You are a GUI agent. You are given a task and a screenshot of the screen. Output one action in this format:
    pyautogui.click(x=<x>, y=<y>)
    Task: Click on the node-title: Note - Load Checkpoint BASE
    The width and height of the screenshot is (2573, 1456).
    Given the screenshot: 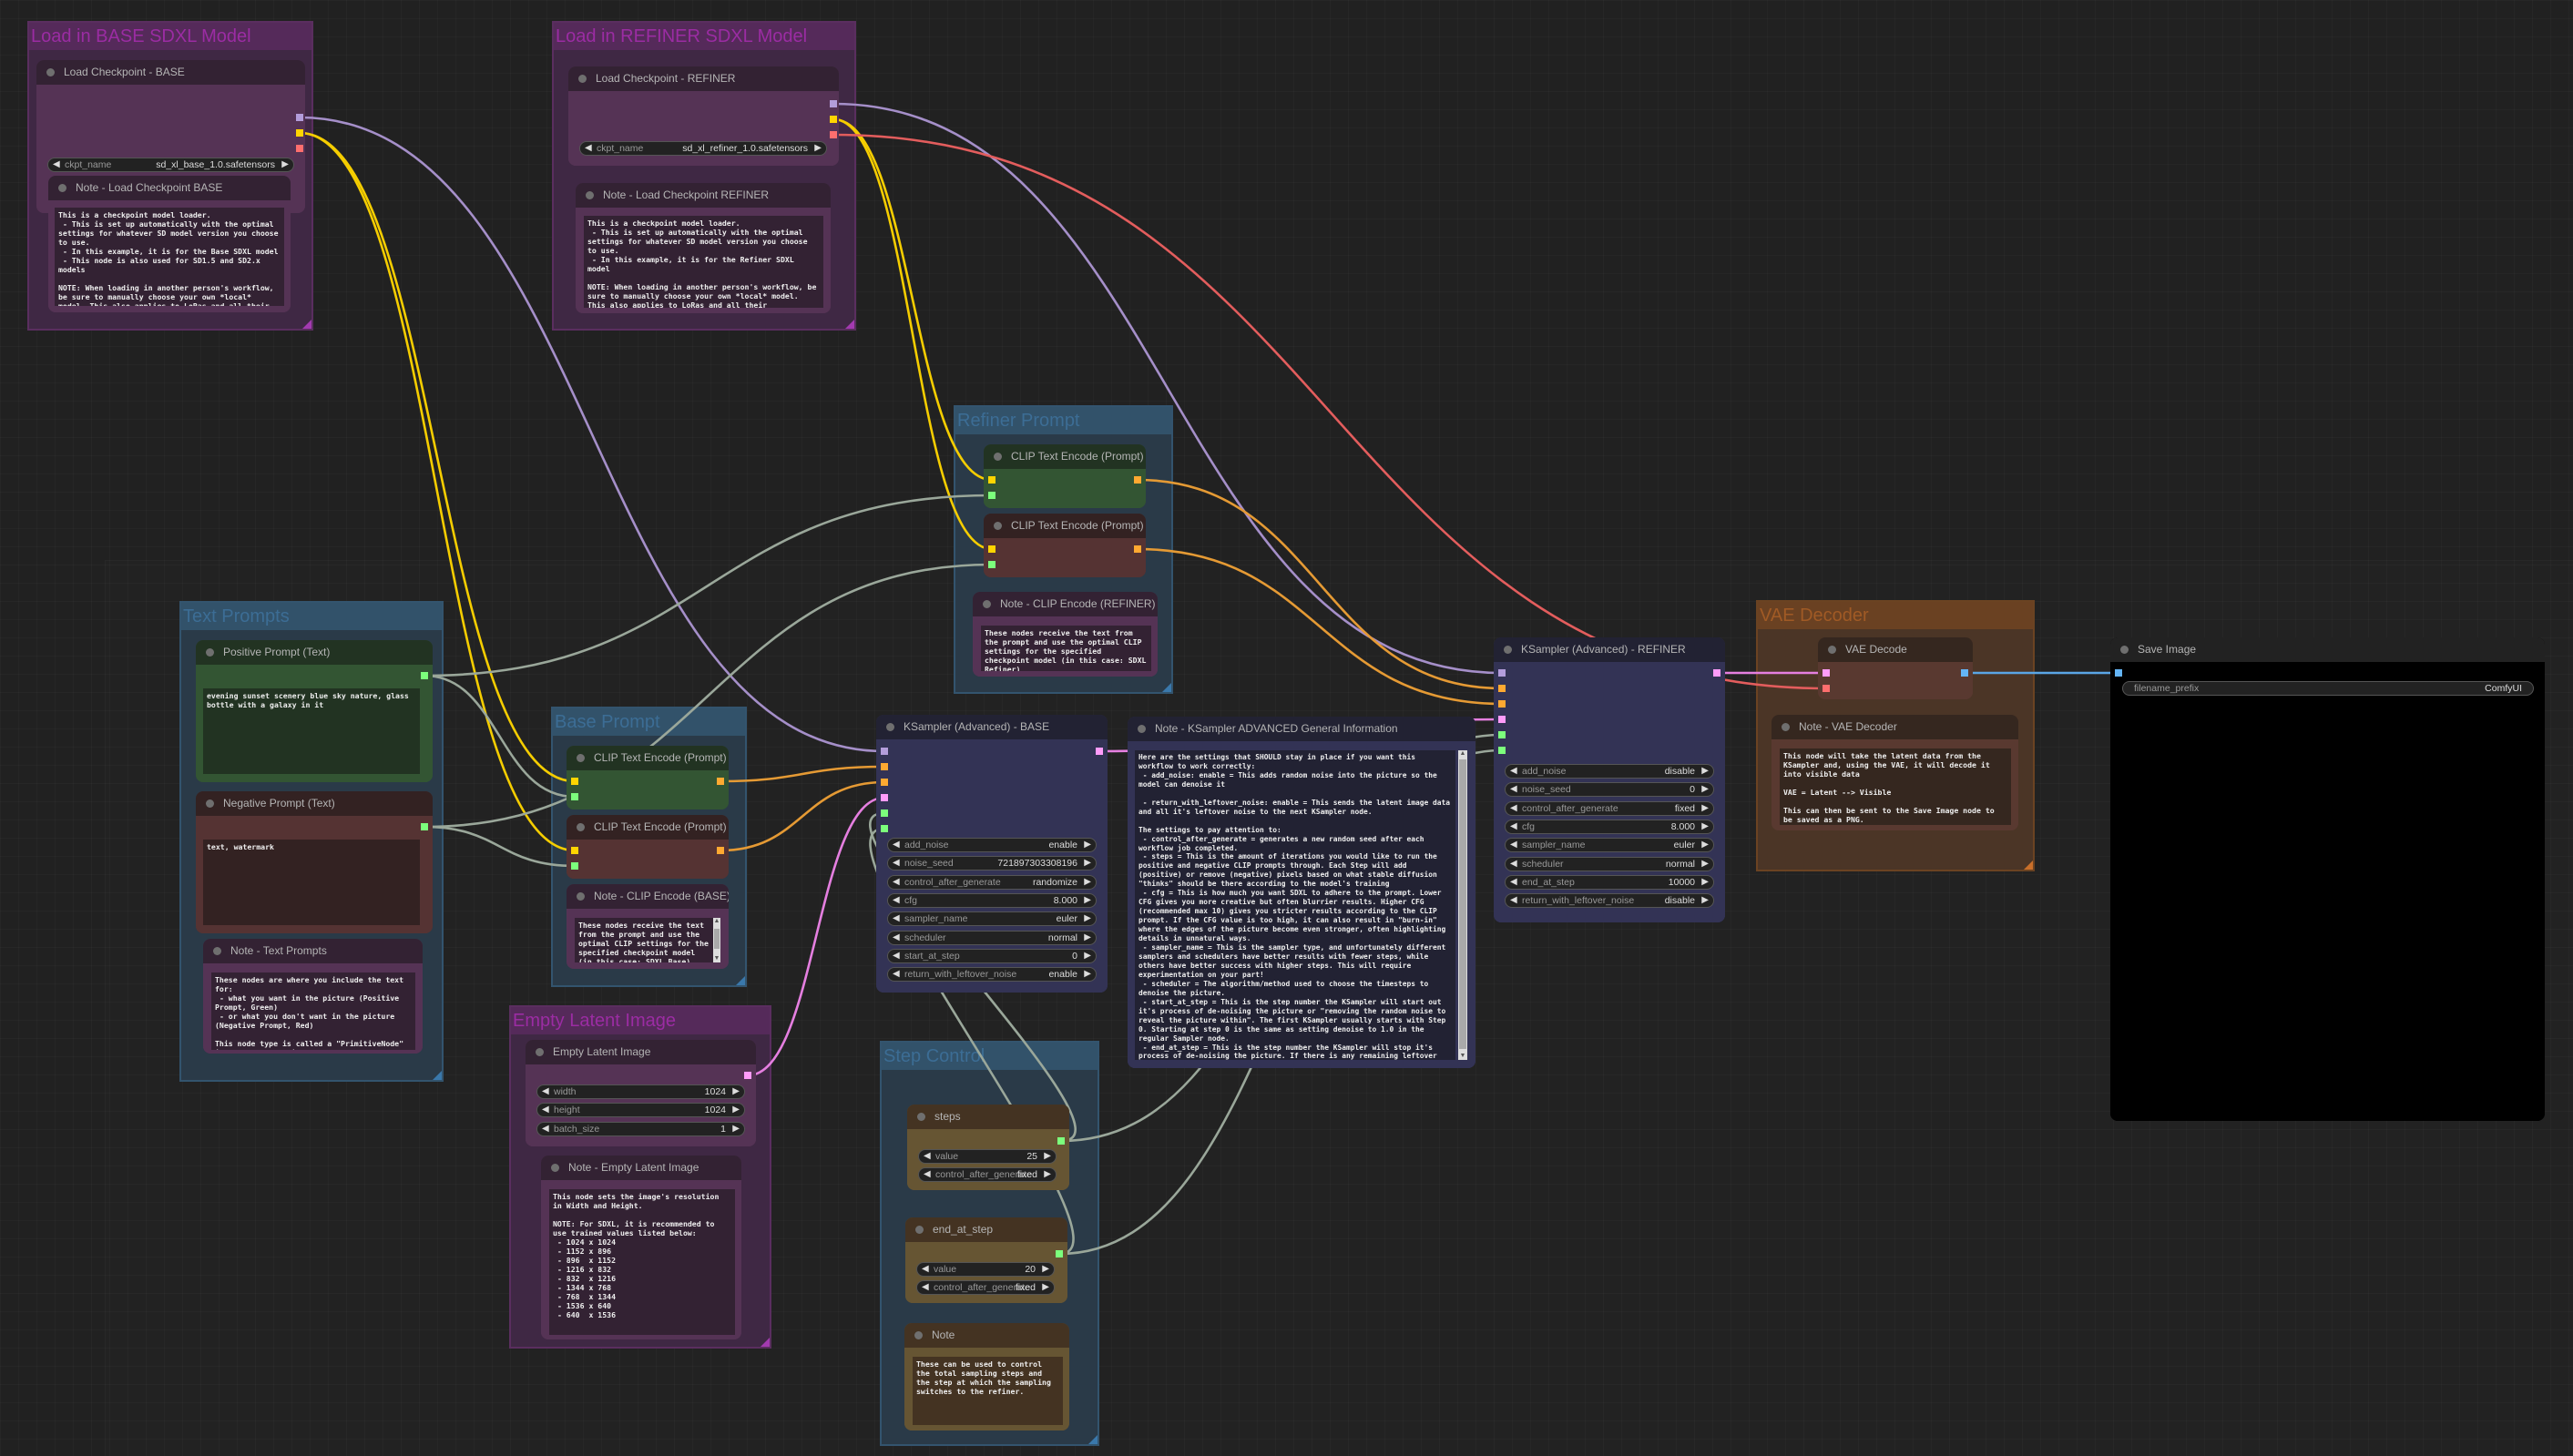 What is the action you would take?
    pyautogui.click(x=169, y=188)
    